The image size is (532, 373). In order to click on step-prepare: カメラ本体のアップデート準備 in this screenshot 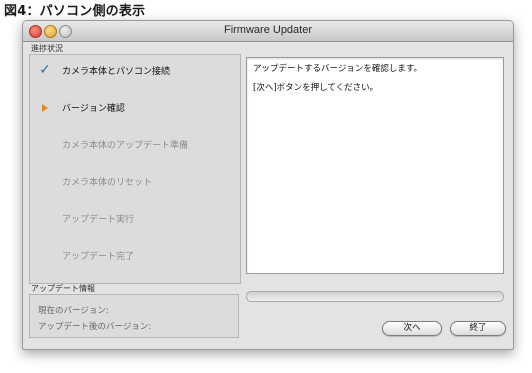, I will do `click(135, 145)`.